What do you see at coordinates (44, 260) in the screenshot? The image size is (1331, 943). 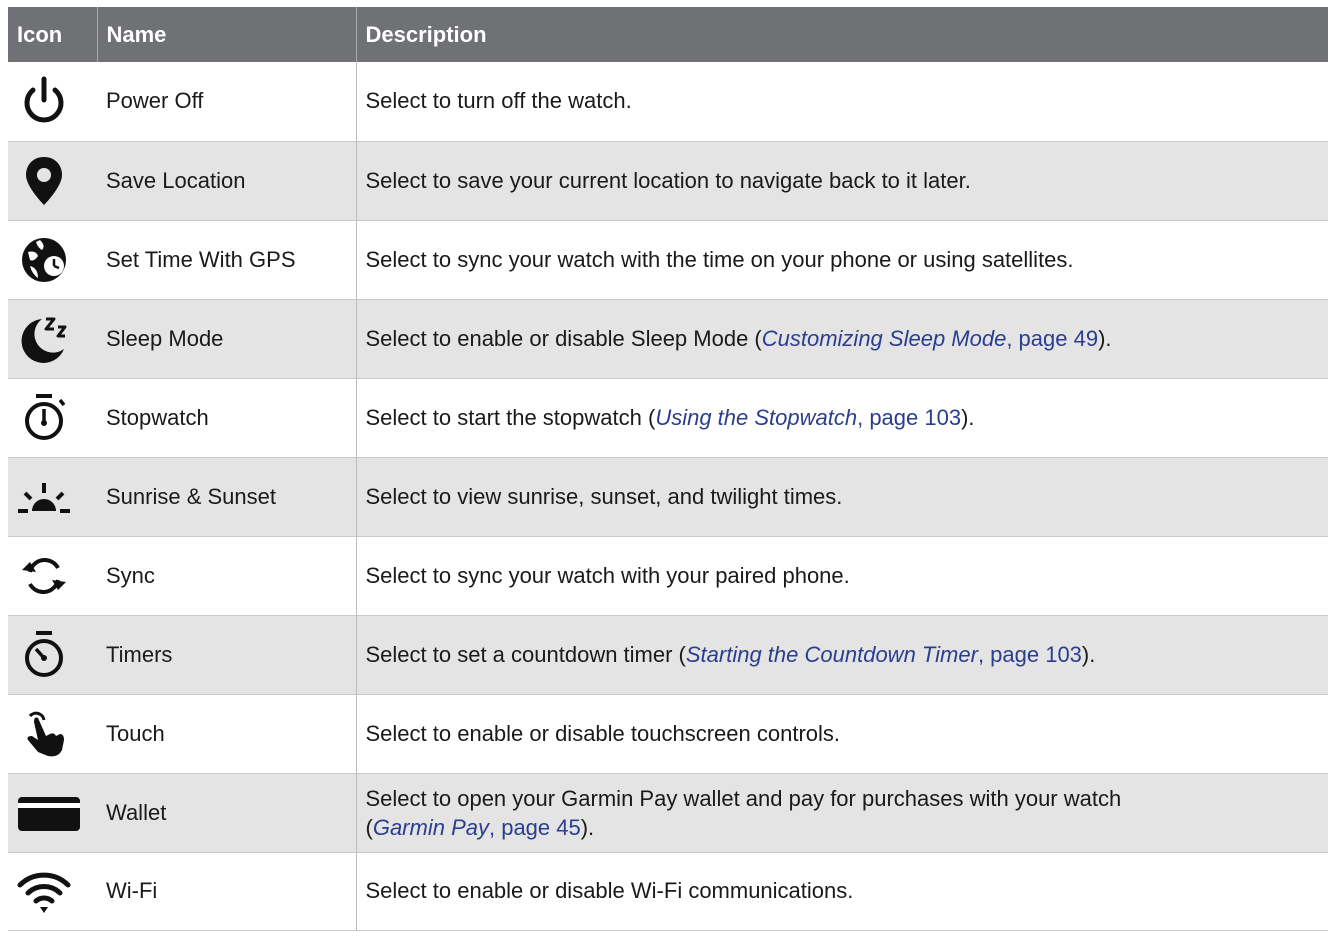 I see `globe-clock-icon` at bounding box center [44, 260].